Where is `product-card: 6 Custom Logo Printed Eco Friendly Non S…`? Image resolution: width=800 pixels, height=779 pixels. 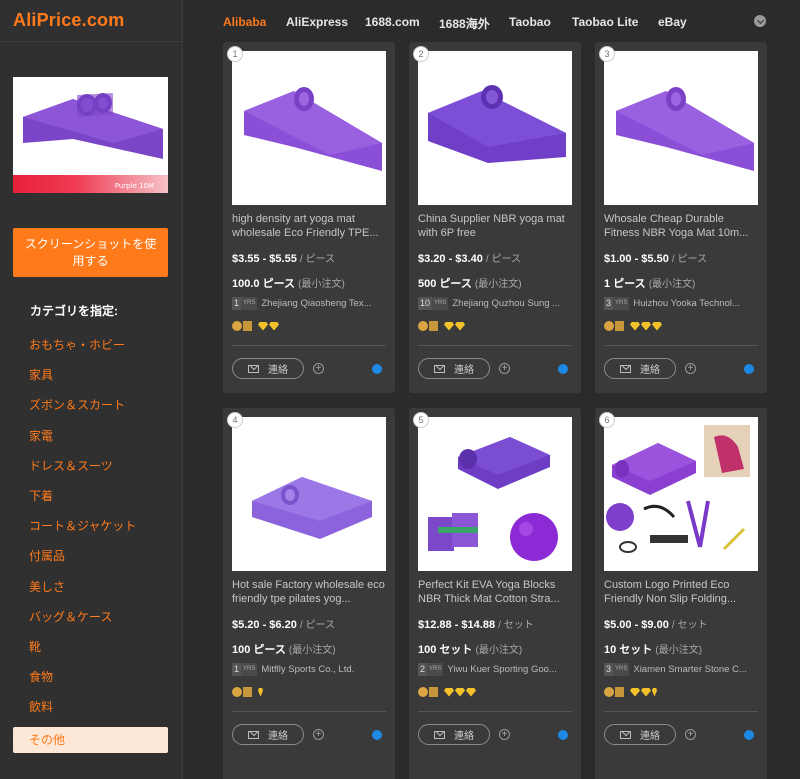 product-card: 6 Custom Logo Printed Eco Friendly Non S… is located at coordinates (681, 593).